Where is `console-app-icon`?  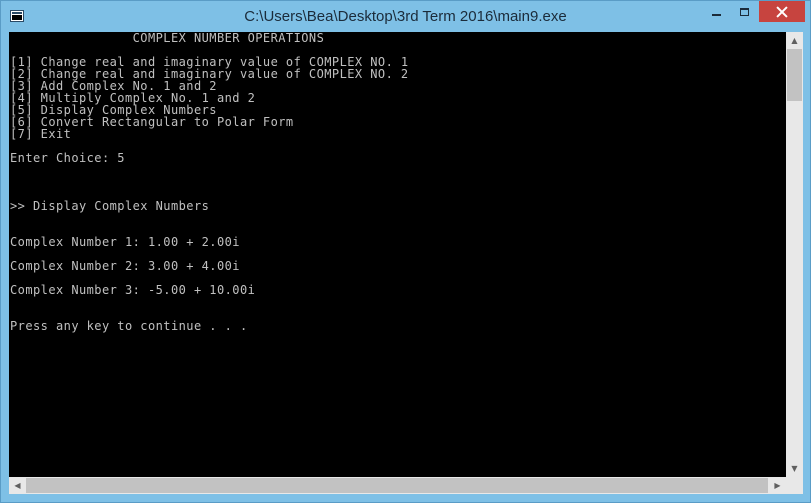
console-app-icon is located at coordinates (17, 16).